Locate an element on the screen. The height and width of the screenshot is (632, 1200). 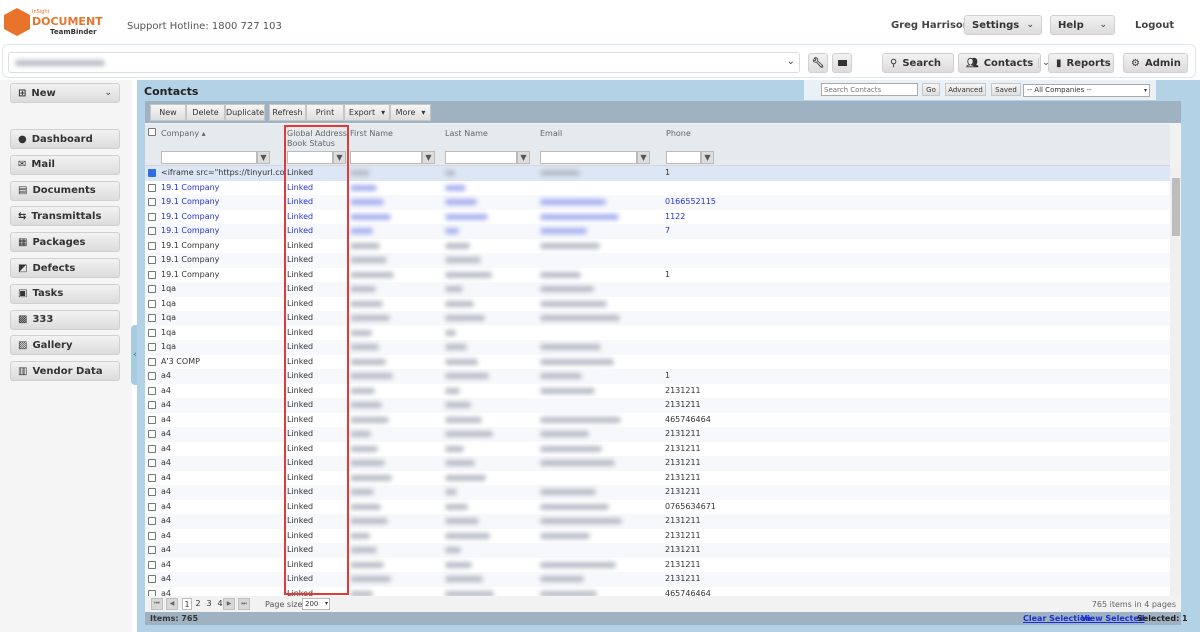
contacts-button: 👥︎ Contacts ⌄ is located at coordinates (1004, 63).